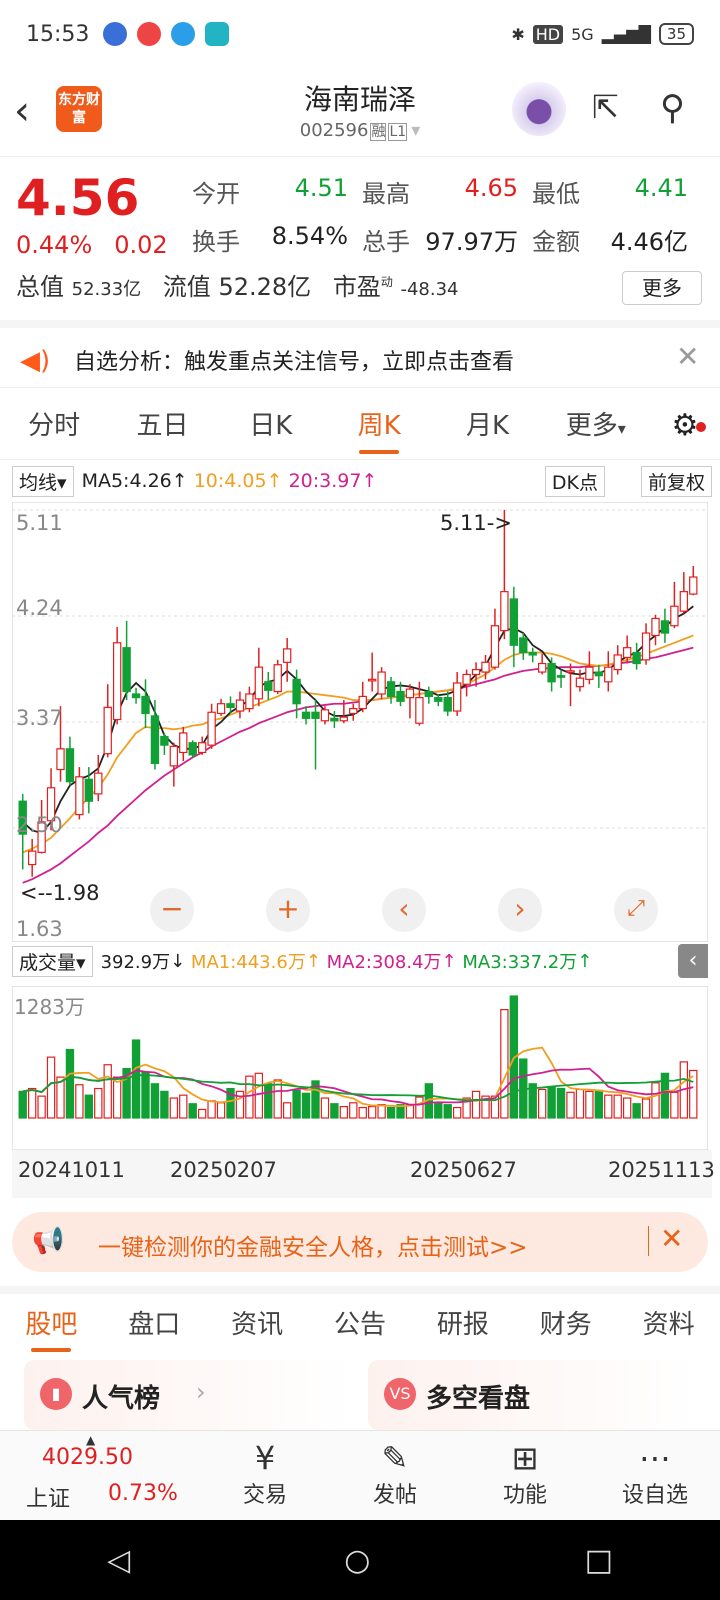 This screenshot has height=1600, width=720. What do you see at coordinates (162, 426) in the screenshot?
I see `tab-five-day: 五日` at bounding box center [162, 426].